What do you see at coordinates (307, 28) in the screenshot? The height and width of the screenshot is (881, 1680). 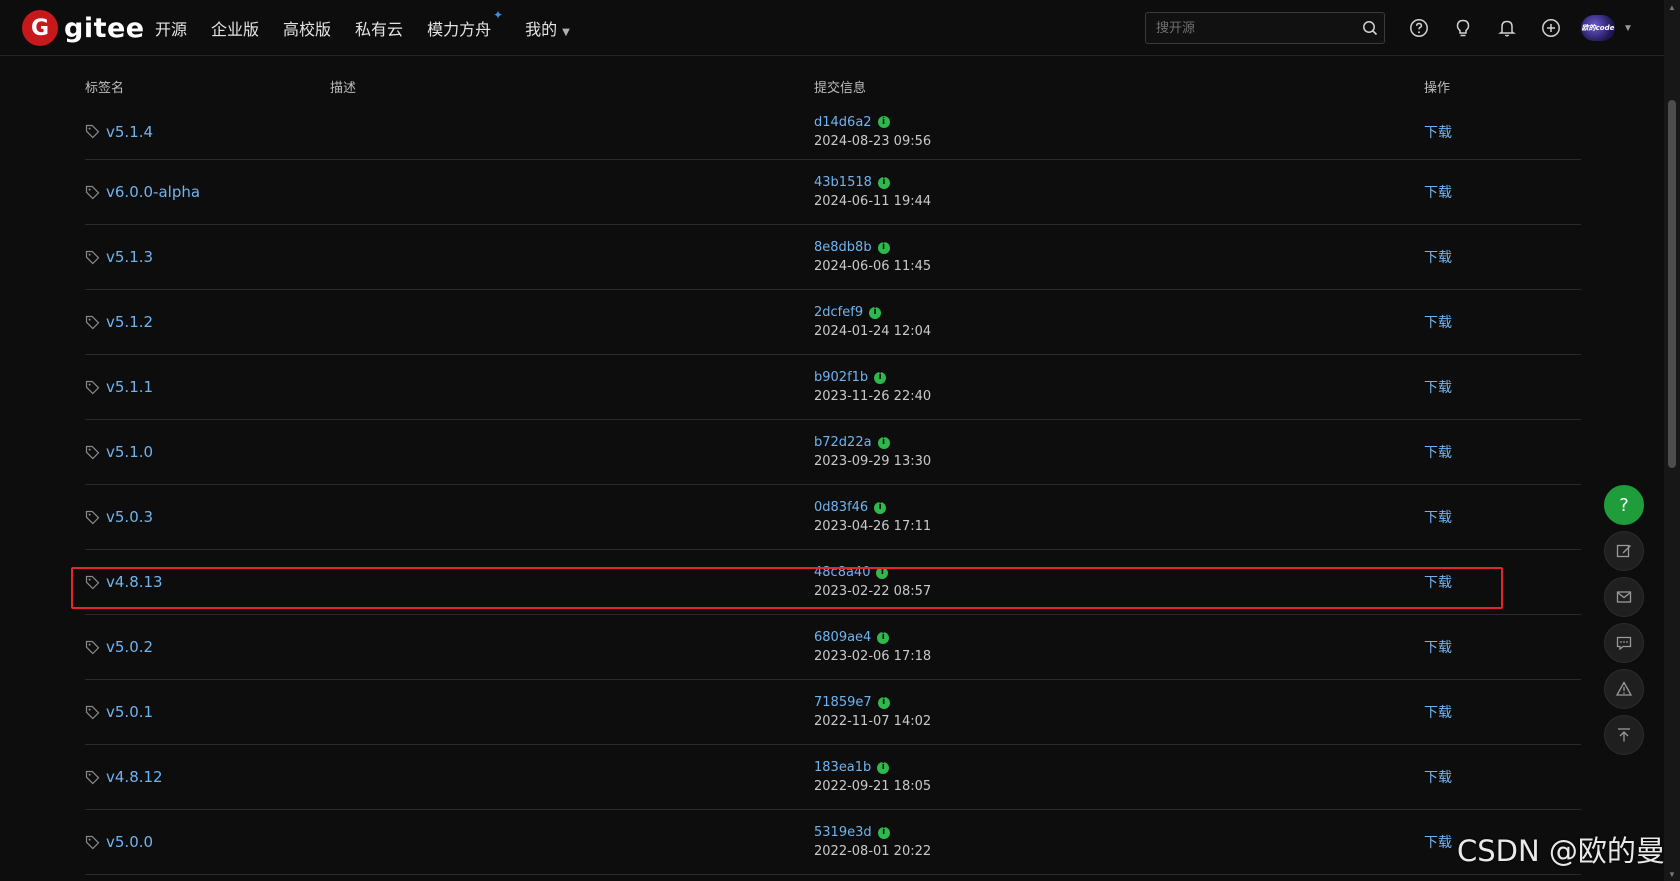 I see `nav-education: 高校版` at bounding box center [307, 28].